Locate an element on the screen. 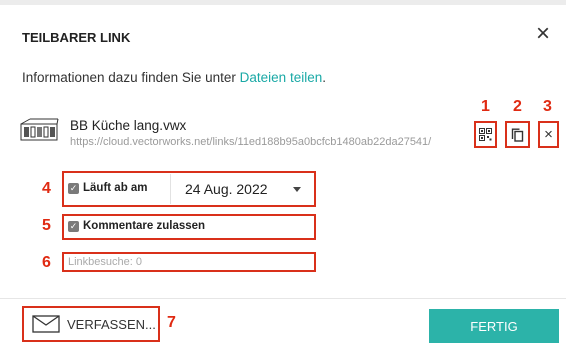 The width and height of the screenshot is (566, 352). link-visits-text: Linkbesuche: 0 is located at coordinates (105, 262).